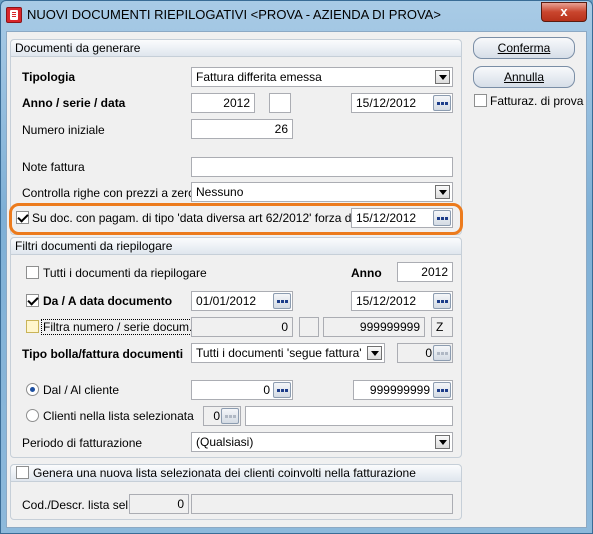 The image size is (593, 534). I want to click on controlla-righe-label: Controlla righe con prezzi a zero, so click(108, 193).